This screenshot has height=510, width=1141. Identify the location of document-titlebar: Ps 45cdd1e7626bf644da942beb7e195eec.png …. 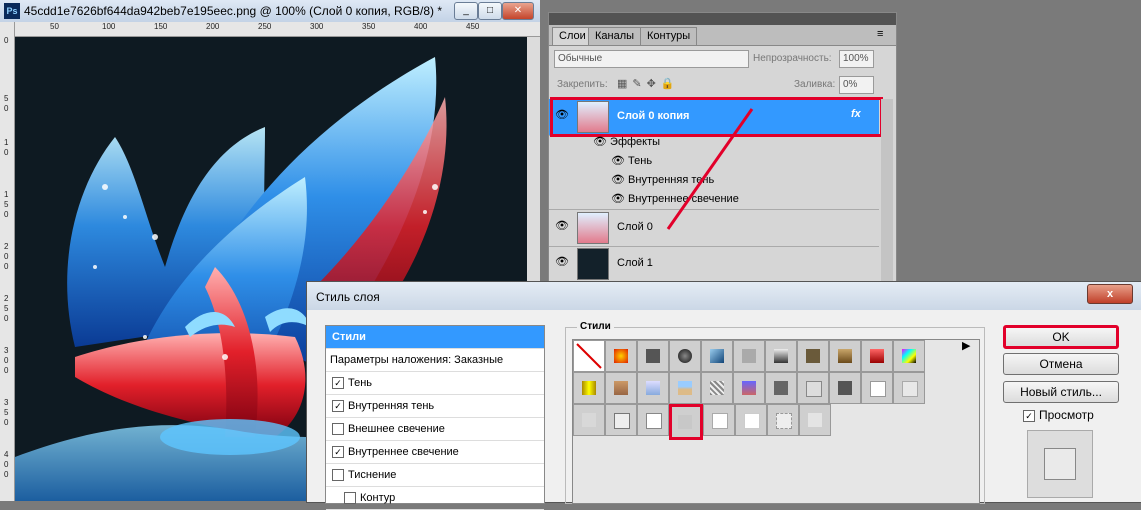
(270, 11).